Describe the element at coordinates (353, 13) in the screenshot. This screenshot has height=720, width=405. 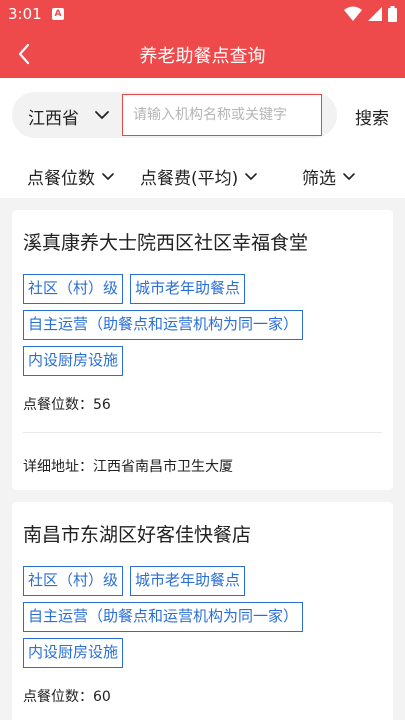
I see `wifi-icon` at that location.